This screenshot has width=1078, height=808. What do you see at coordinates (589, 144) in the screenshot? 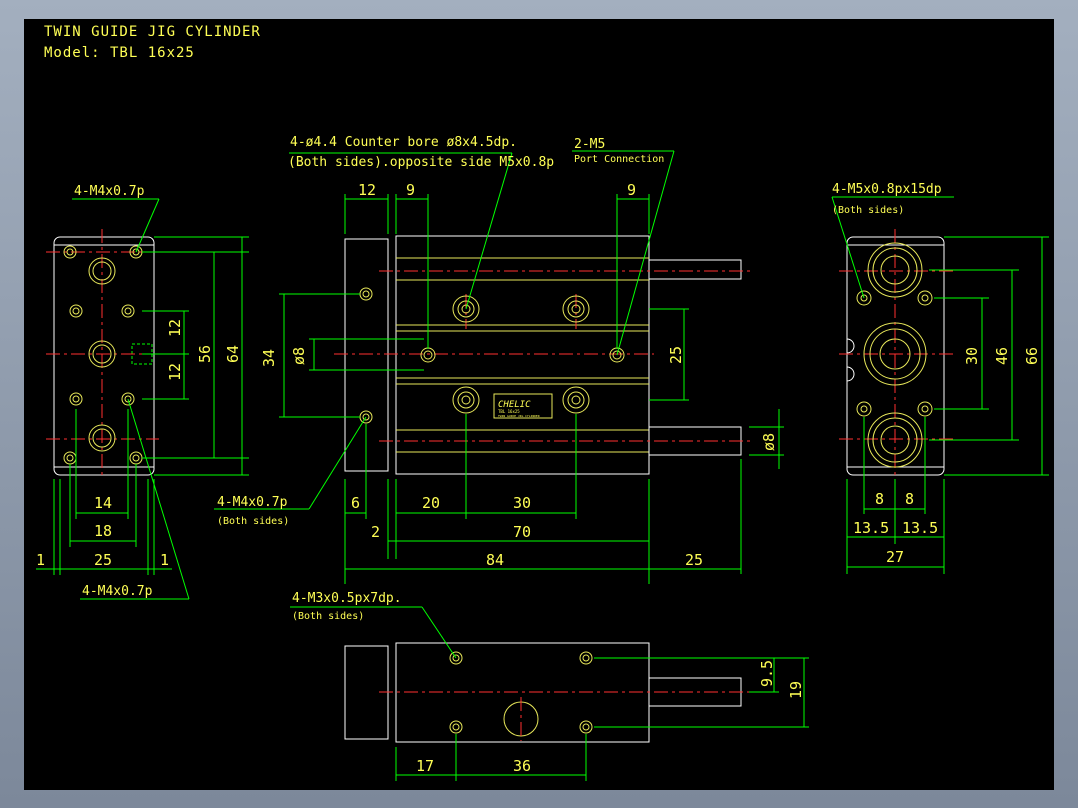
I see `note-port-a: 2-M5` at bounding box center [589, 144].